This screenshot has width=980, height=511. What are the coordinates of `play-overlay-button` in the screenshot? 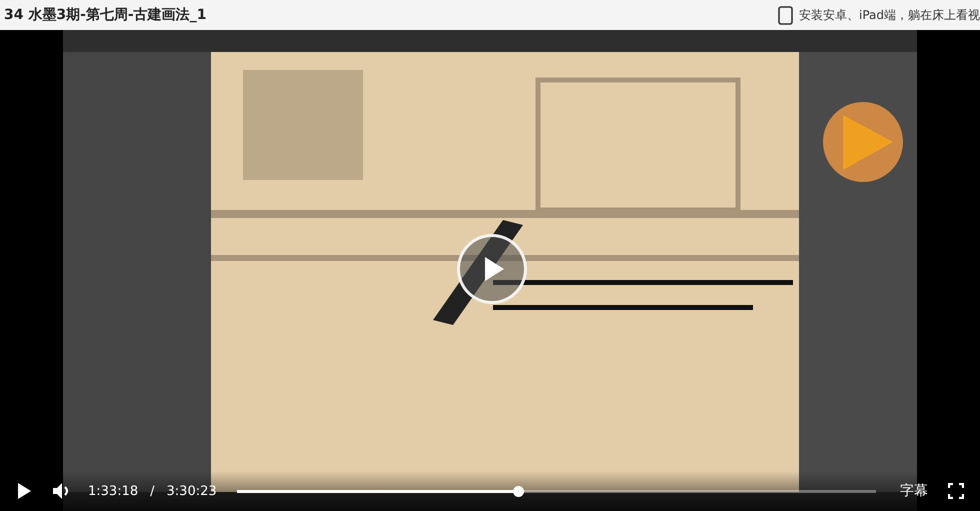 It's located at (492, 269).